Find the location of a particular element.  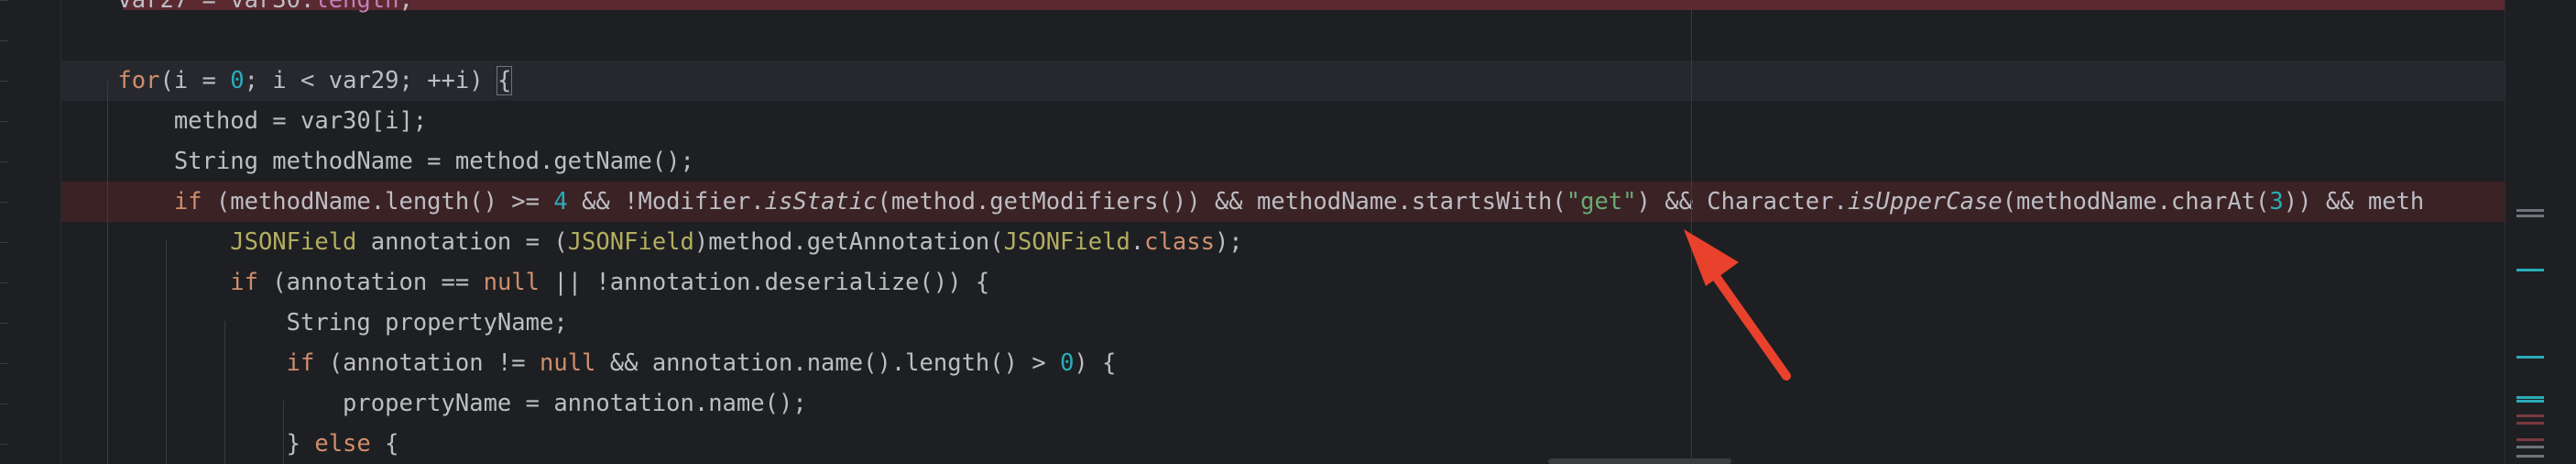

code-token: )) && meth is located at coordinates (2354, 201).